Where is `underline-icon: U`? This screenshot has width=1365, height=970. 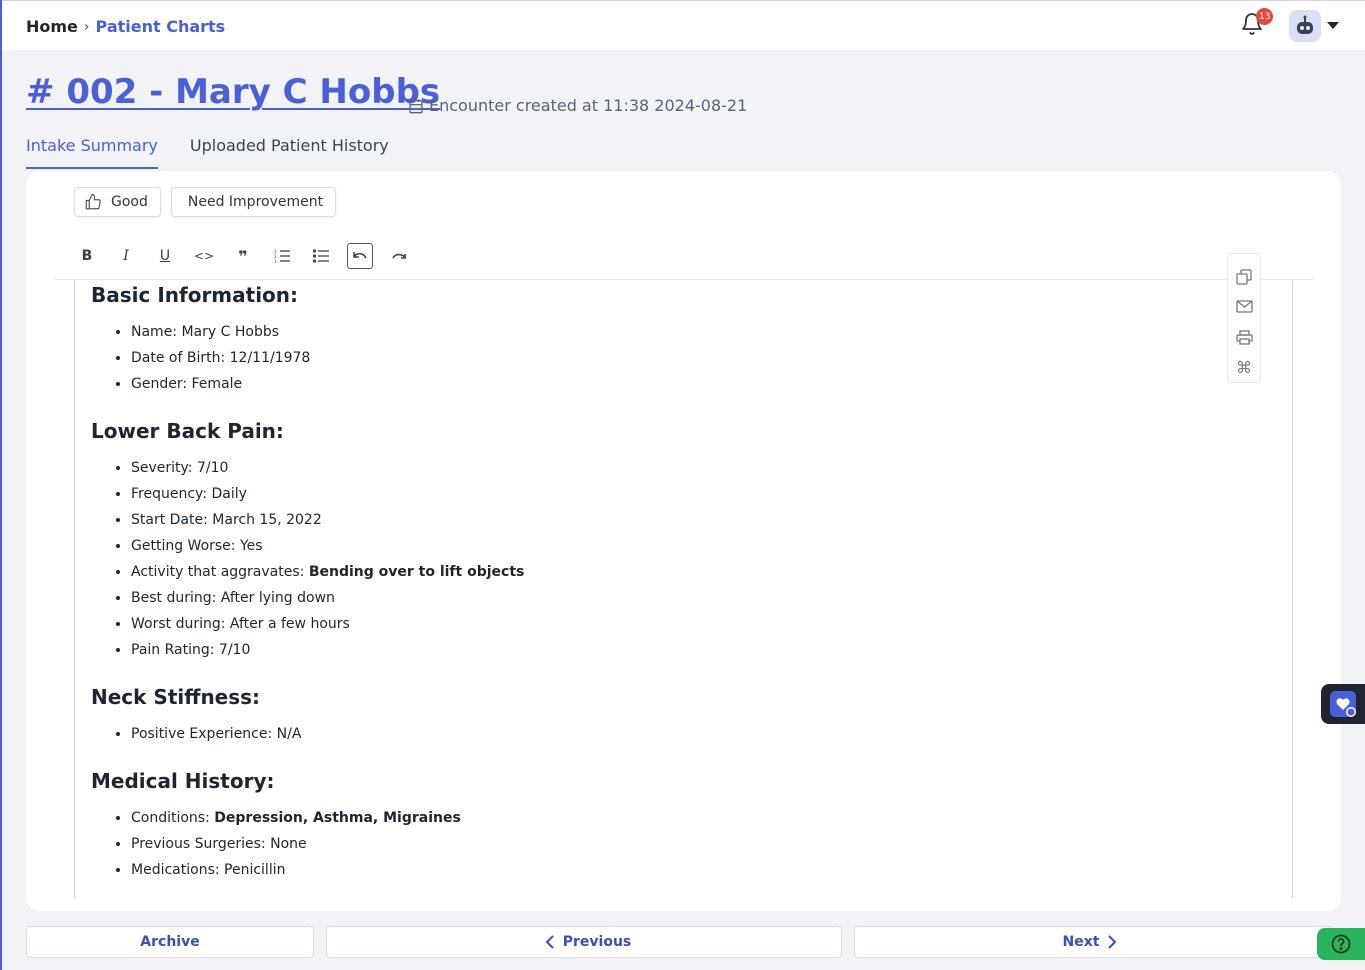 underline-icon: U is located at coordinates (165, 256).